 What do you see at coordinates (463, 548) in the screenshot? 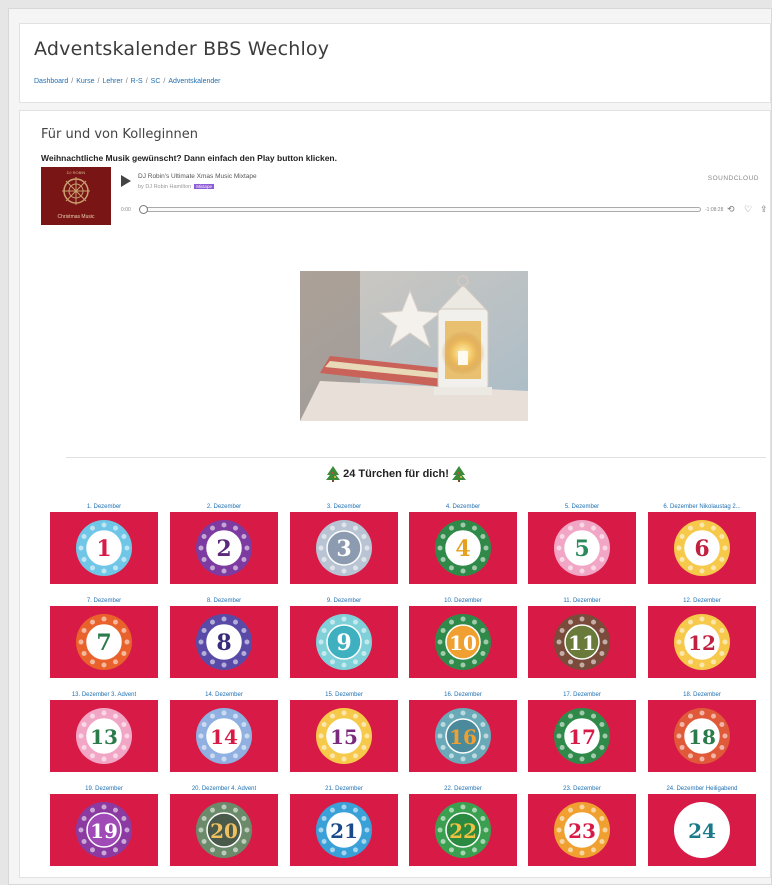
I see `door-tile: 4` at bounding box center [463, 548].